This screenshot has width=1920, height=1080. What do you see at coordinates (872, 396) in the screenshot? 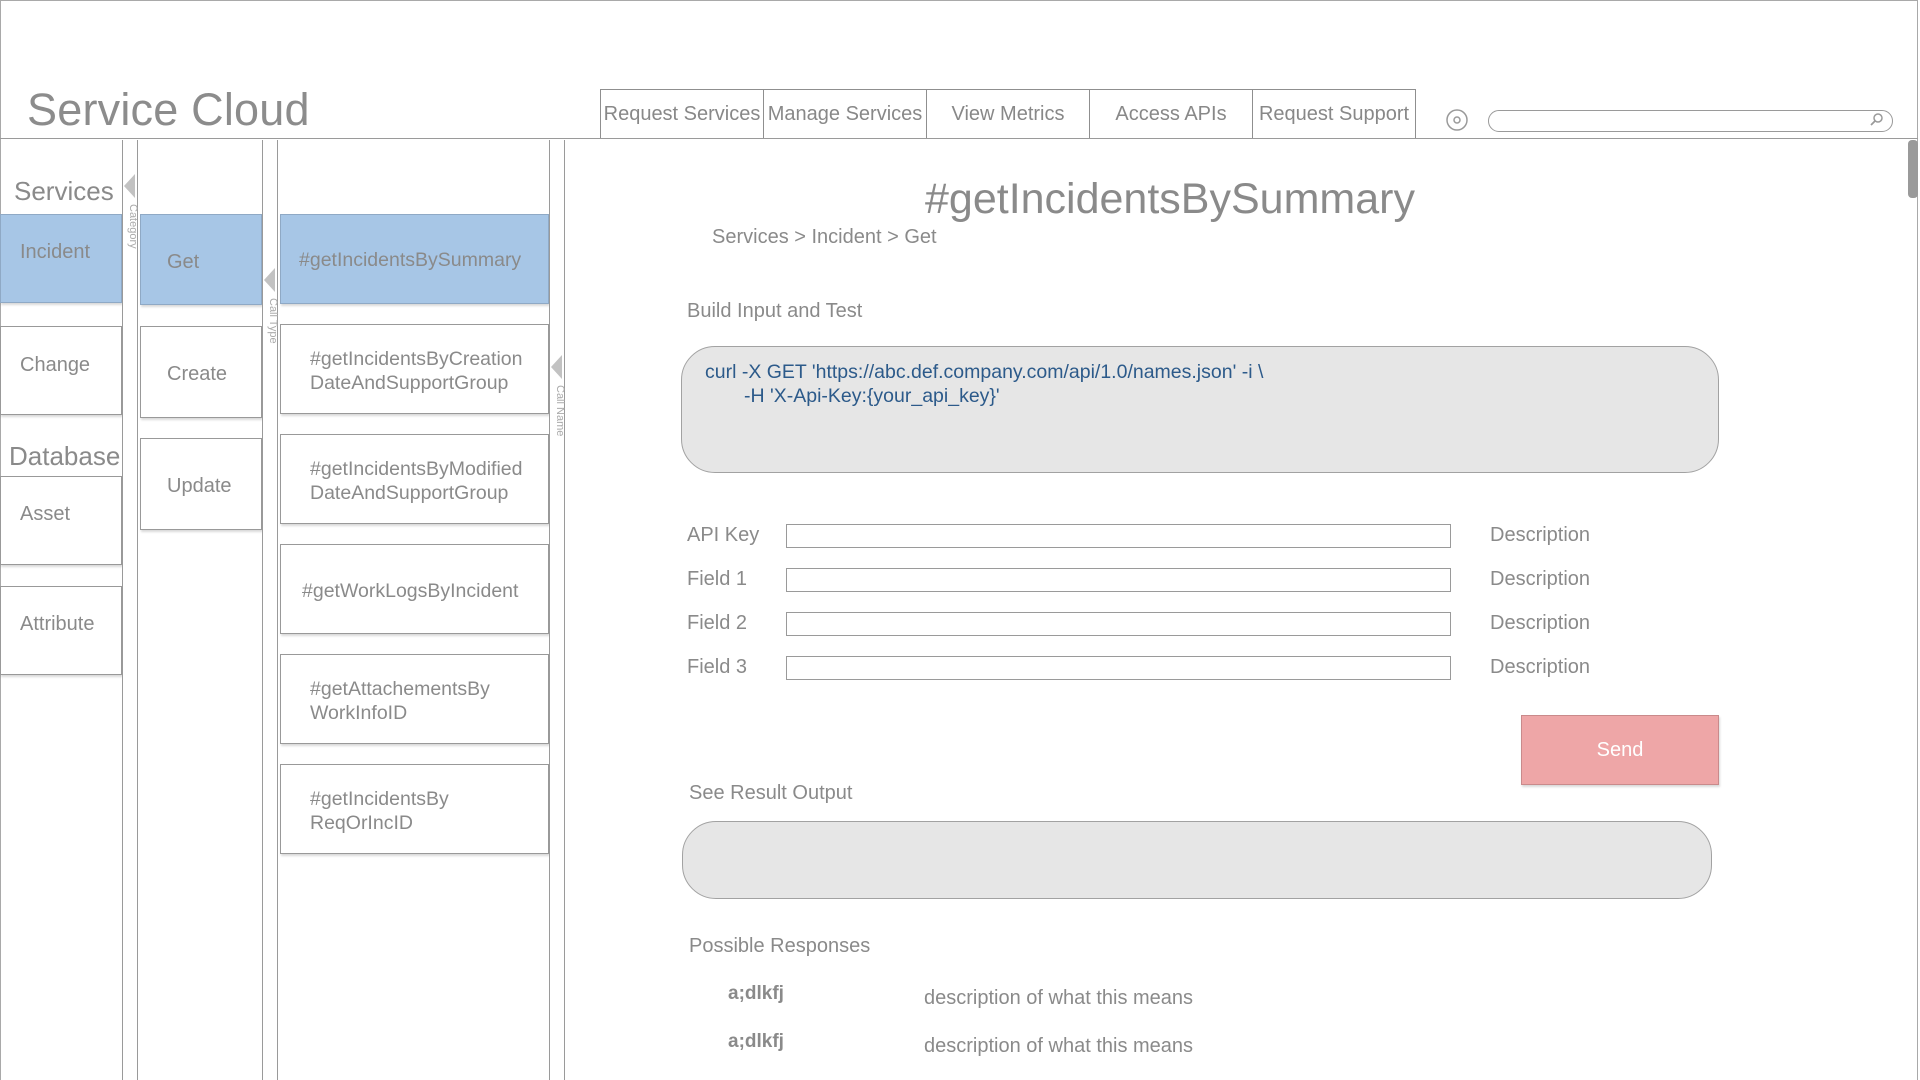
I see `code-line-2: -H 'X-Api-Key:{your_api_key}'` at bounding box center [872, 396].